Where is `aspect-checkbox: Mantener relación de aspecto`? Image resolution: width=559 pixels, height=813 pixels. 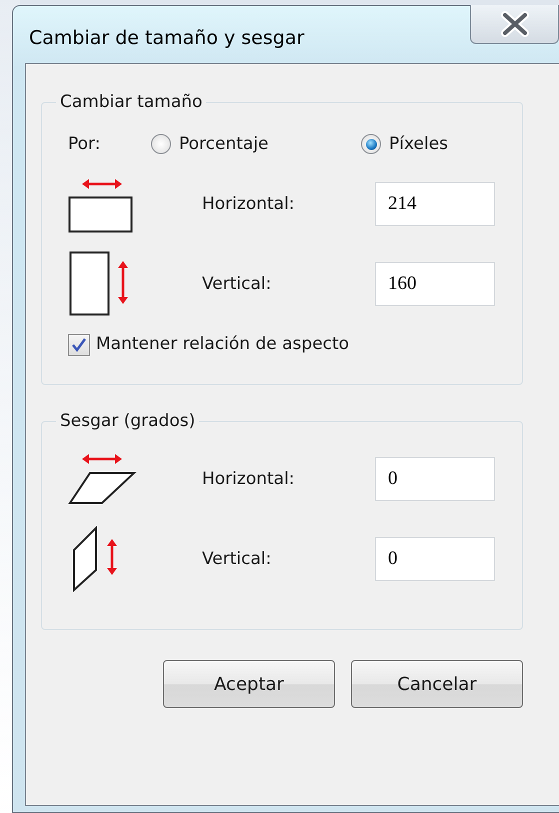
aspect-checkbox: Mantener relación de aspecto is located at coordinates (209, 345).